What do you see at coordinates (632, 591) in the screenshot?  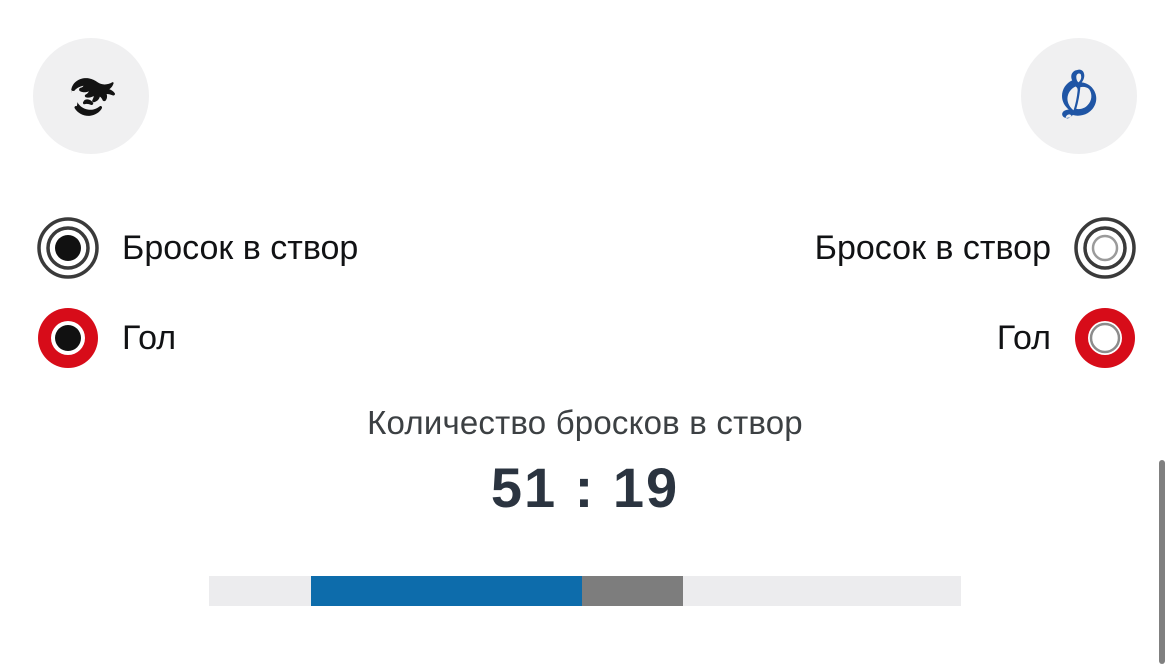 I see `away-shots-bar-segment` at bounding box center [632, 591].